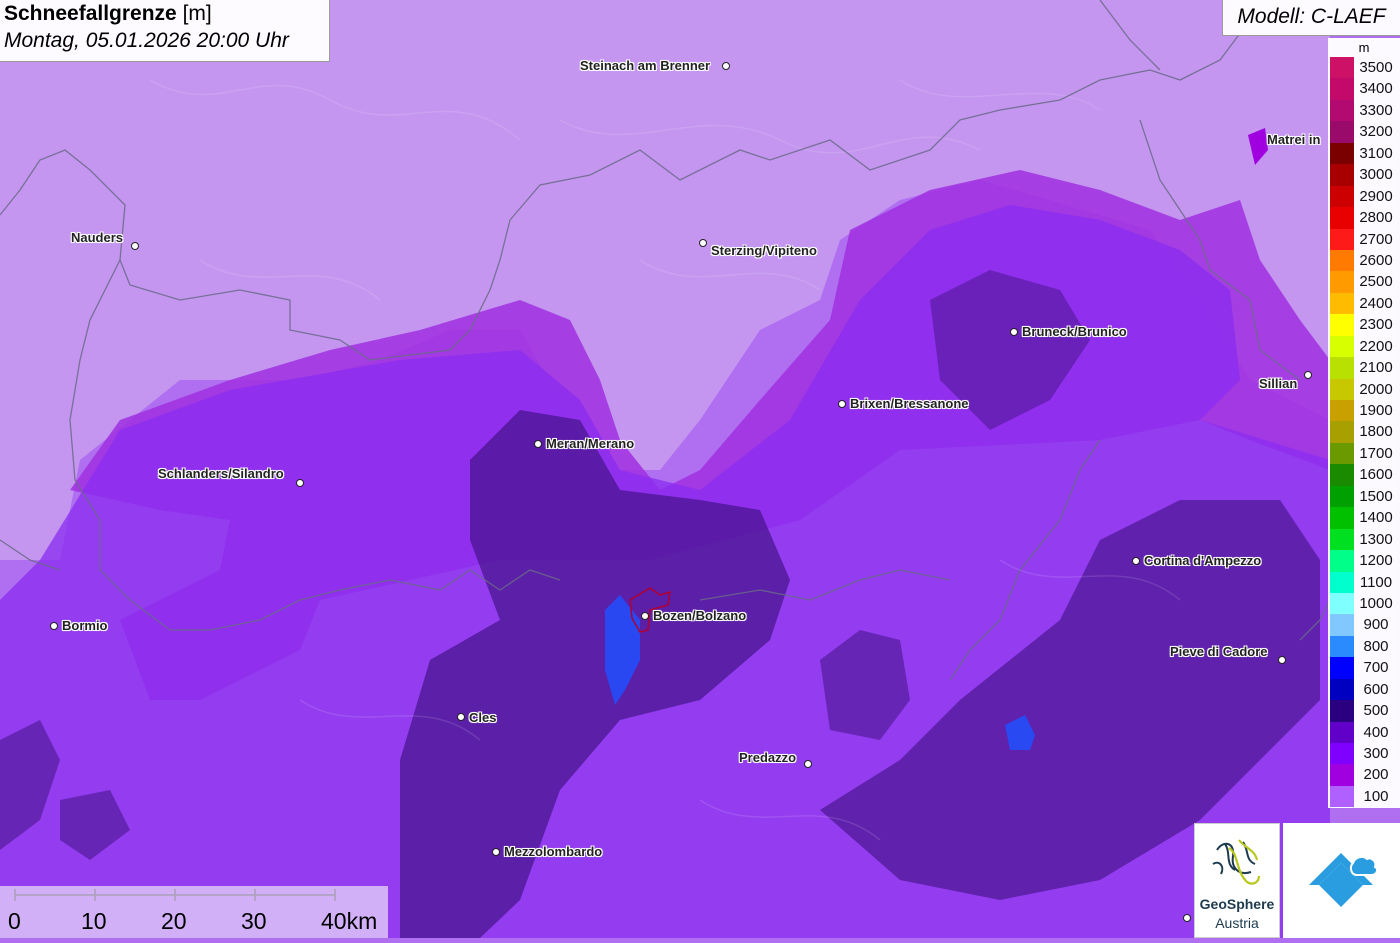 The image size is (1400, 943). I want to click on legend-label: 2200, so click(1376, 346).